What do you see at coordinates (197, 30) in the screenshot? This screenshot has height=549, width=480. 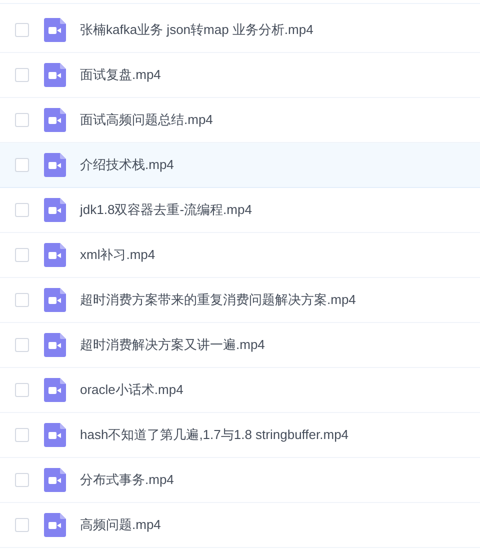 I see `file-name: 张楠kafka业务 json转map 业务分析.mp4` at bounding box center [197, 30].